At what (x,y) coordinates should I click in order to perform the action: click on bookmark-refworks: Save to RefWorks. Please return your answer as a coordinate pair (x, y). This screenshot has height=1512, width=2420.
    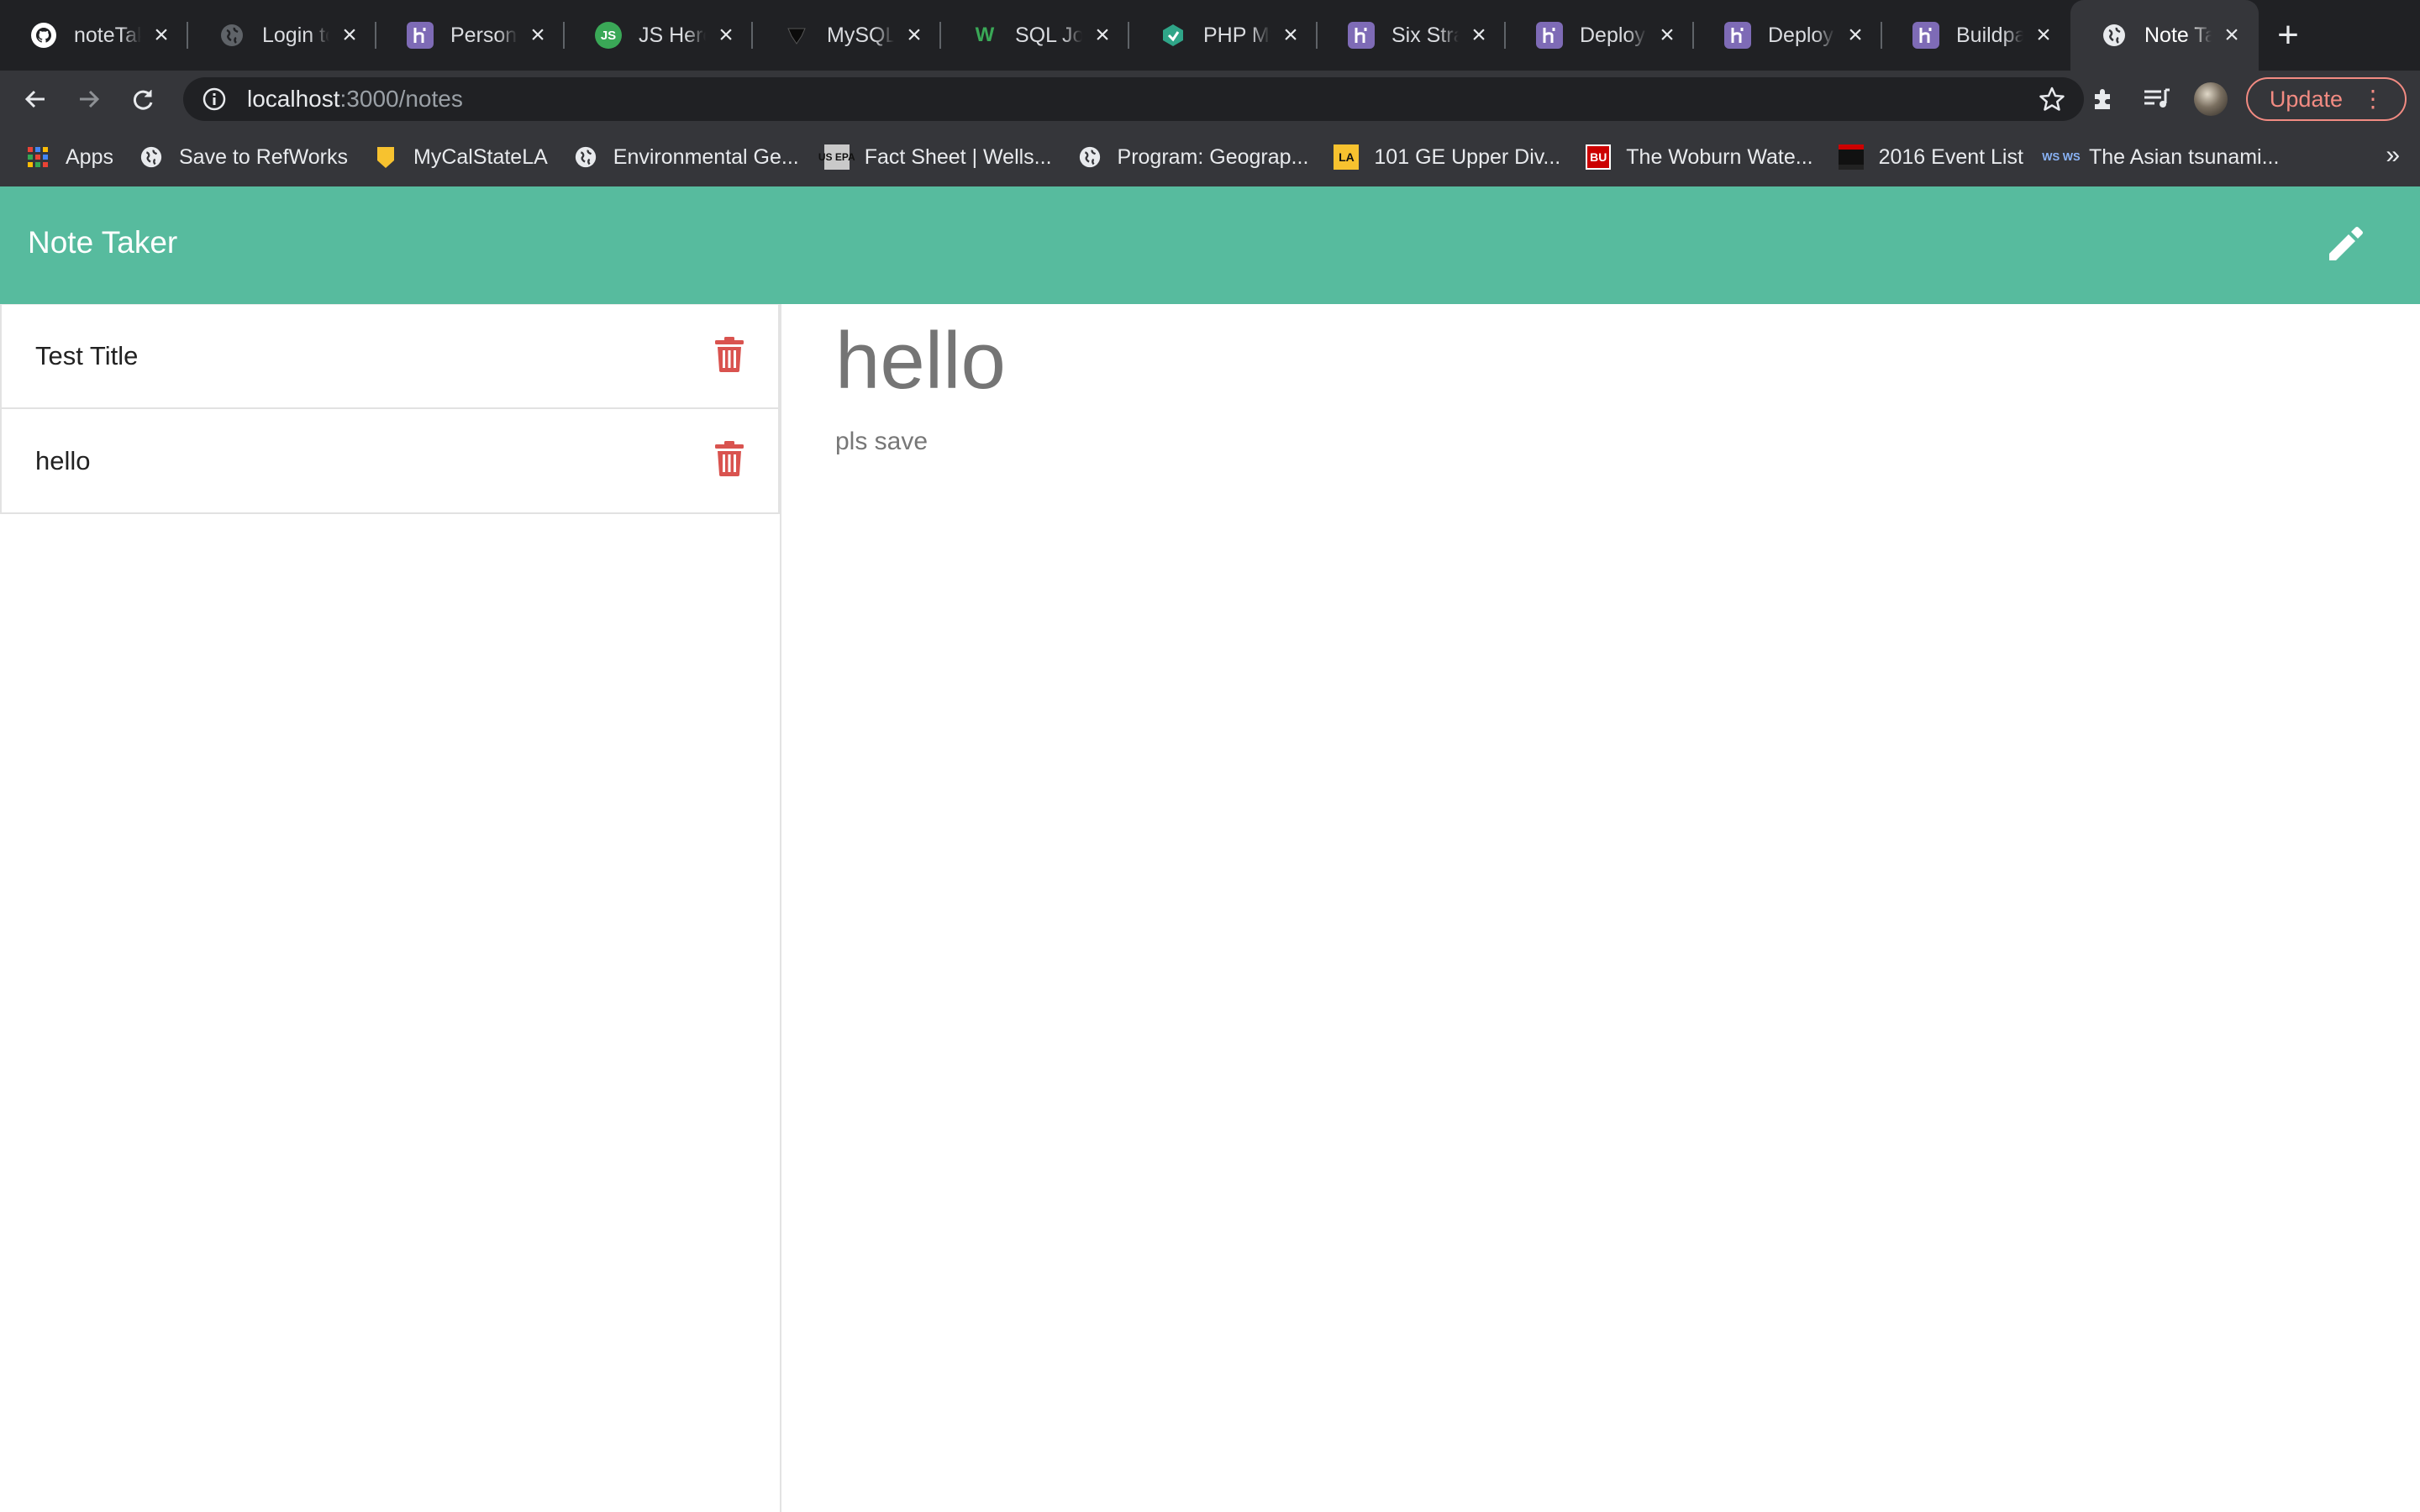
    Looking at the image, I should click on (243, 157).